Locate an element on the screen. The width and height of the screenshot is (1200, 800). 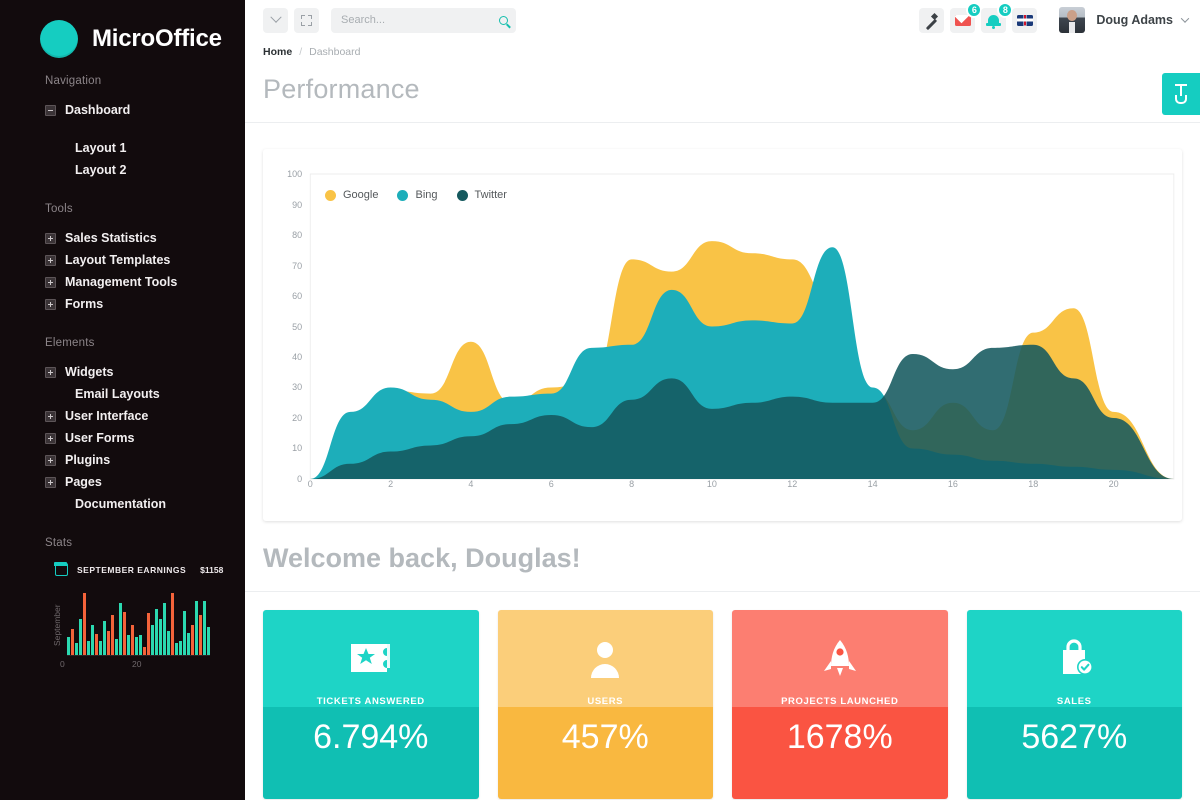
rocket-icon is located at coordinates (840, 658).